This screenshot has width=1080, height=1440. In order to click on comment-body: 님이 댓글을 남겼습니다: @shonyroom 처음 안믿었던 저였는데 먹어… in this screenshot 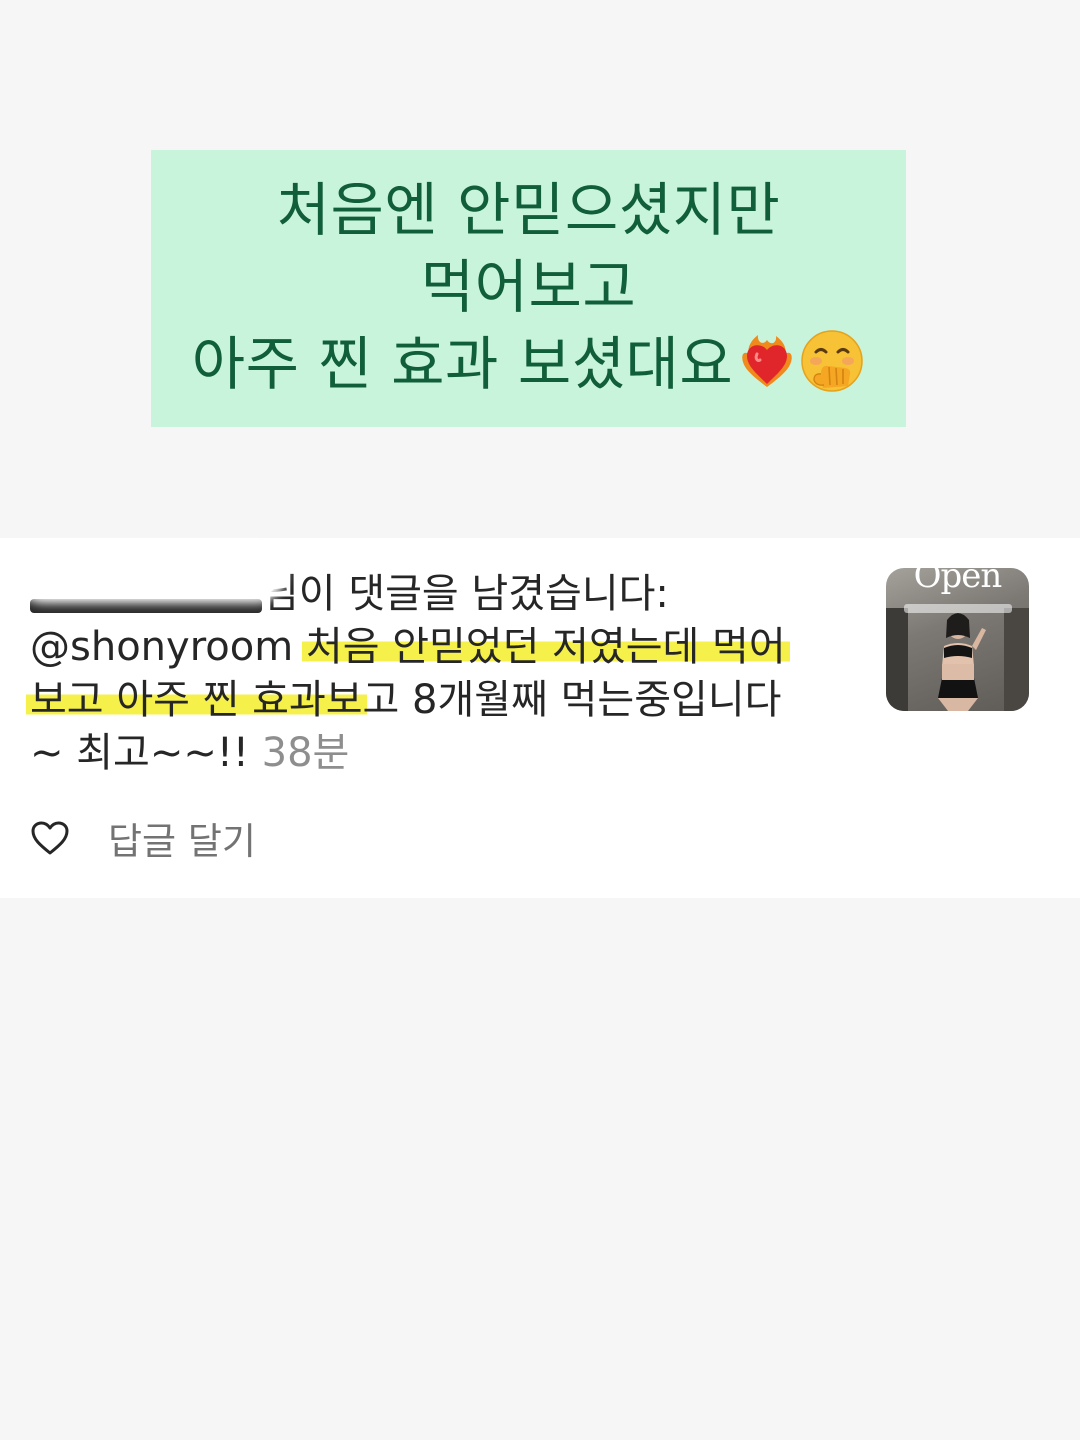, I will do `click(440, 664)`.